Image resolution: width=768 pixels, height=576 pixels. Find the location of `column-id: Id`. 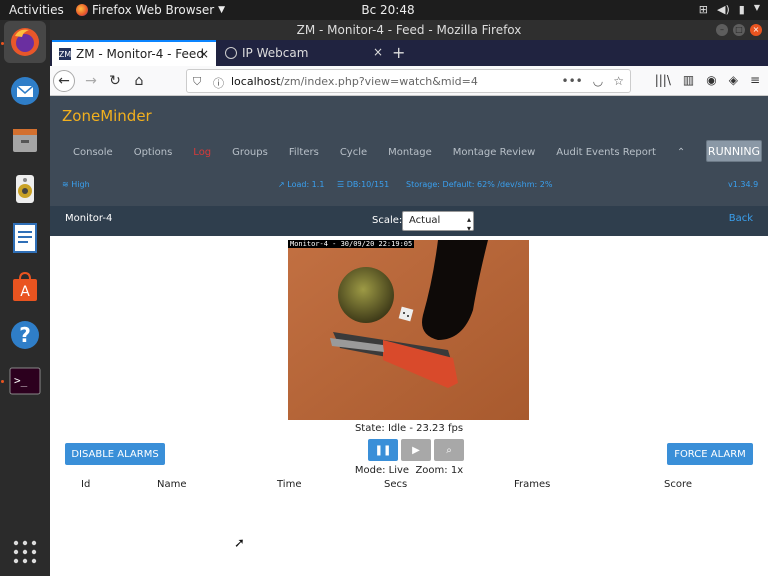

column-id: Id is located at coordinates (85, 484).